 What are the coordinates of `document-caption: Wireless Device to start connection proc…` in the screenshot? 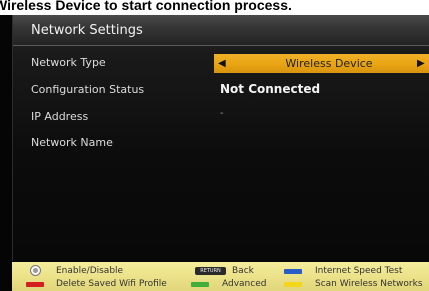 It's located at (146, 6).